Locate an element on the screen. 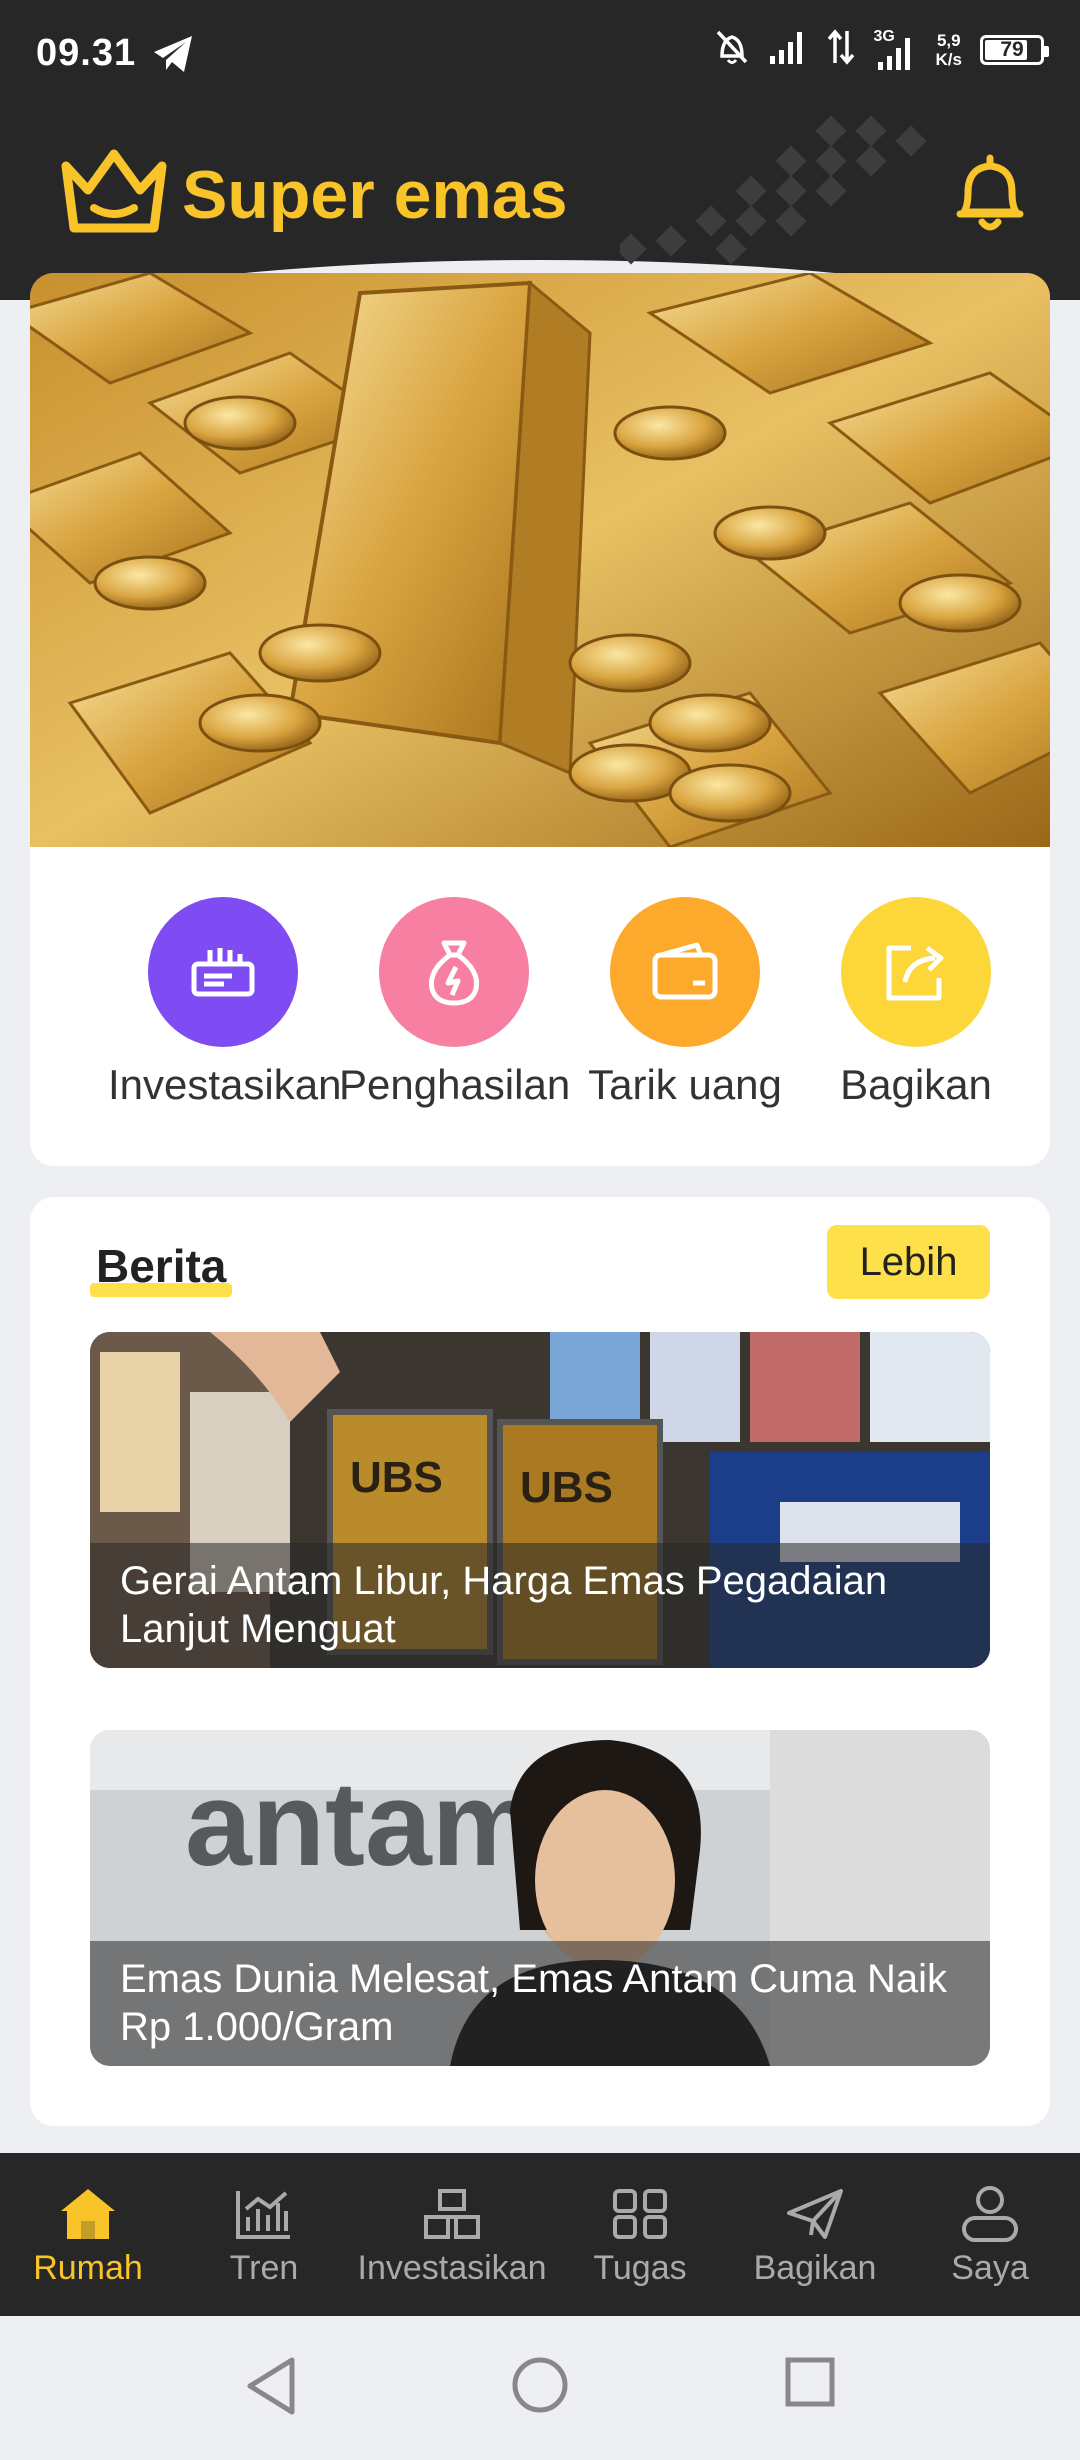  quick-action-penghasilan: Penghasilan is located at coordinates (455, 1003).